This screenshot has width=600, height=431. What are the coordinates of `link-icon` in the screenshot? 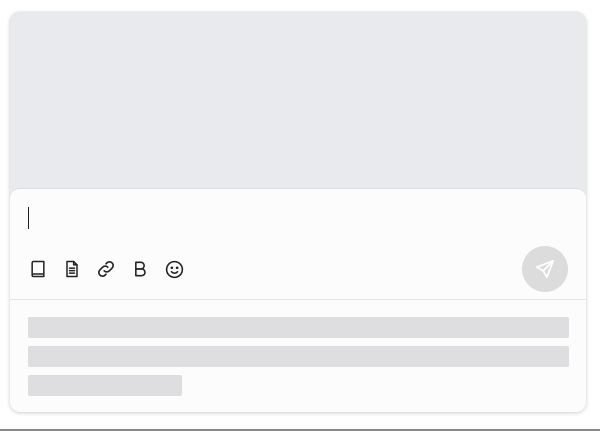 It's located at (106, 269).